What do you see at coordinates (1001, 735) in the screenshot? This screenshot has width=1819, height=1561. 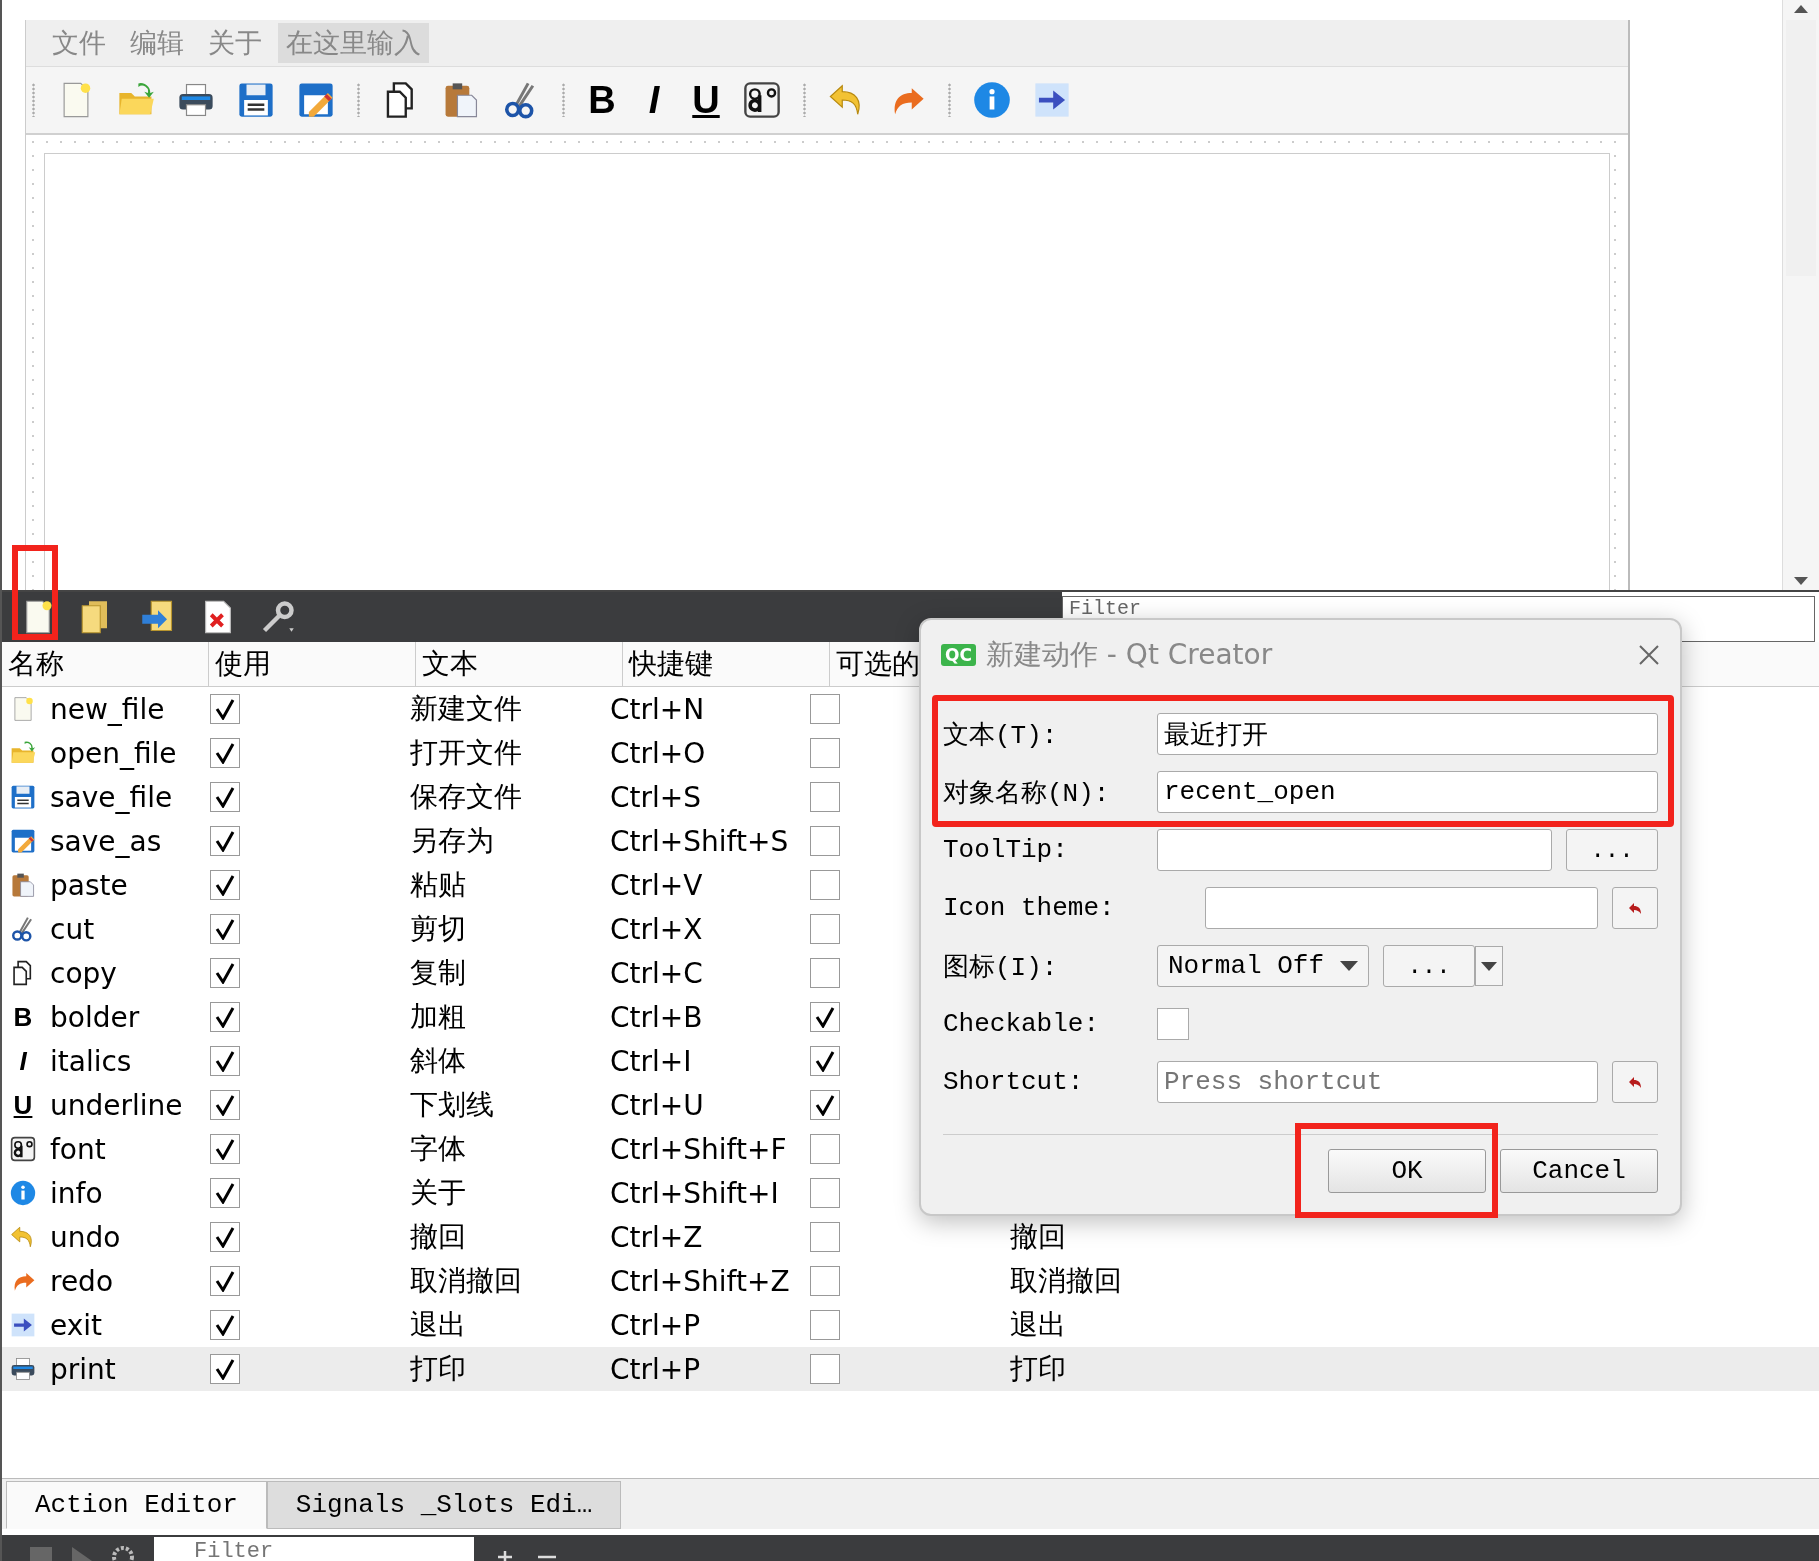 I see `field-label: 文本(T):` at bounding box center [1001, 735].